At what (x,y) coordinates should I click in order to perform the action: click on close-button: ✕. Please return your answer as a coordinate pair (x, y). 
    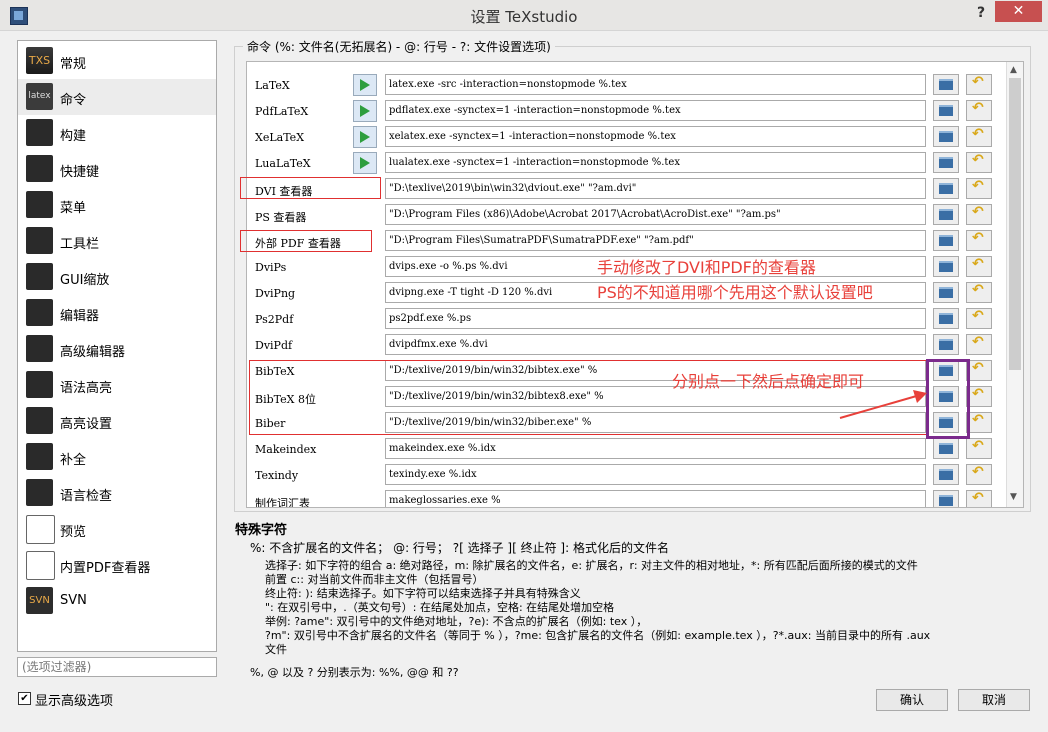
    Looking at the image, I should click on (1018, 11).